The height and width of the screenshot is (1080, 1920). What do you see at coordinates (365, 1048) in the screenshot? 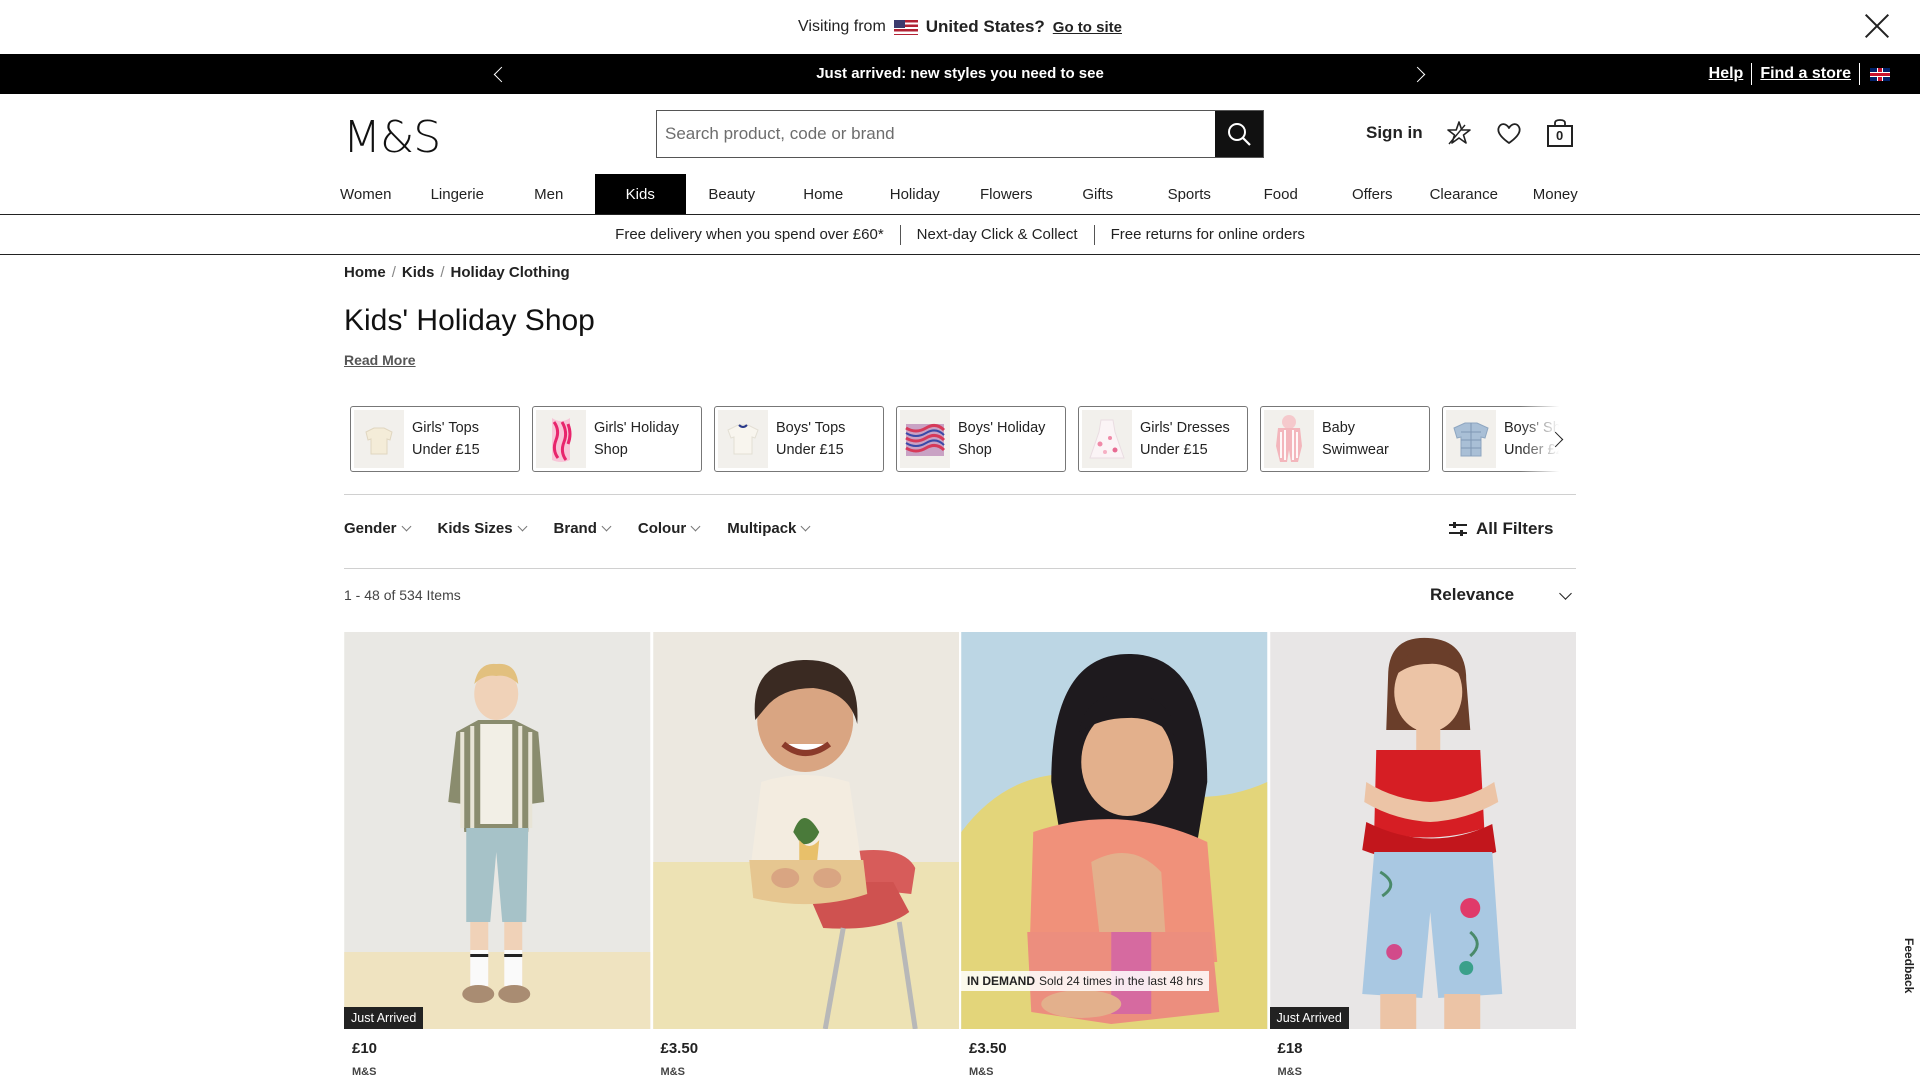
I see `product-price: £10` at bounding box center [365, 1048].